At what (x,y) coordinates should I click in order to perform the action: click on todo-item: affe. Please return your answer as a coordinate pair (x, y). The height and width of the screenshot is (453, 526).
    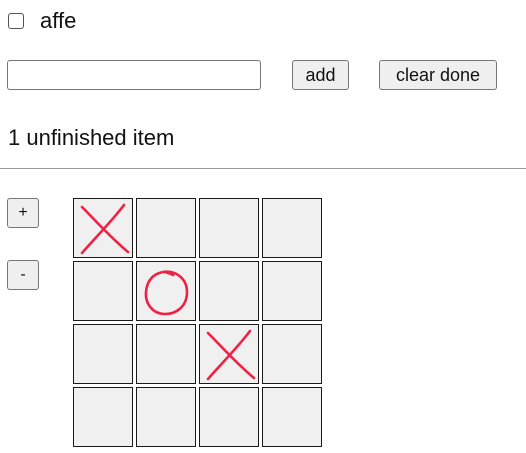
    Looking at the image, I should click on (42, 21).